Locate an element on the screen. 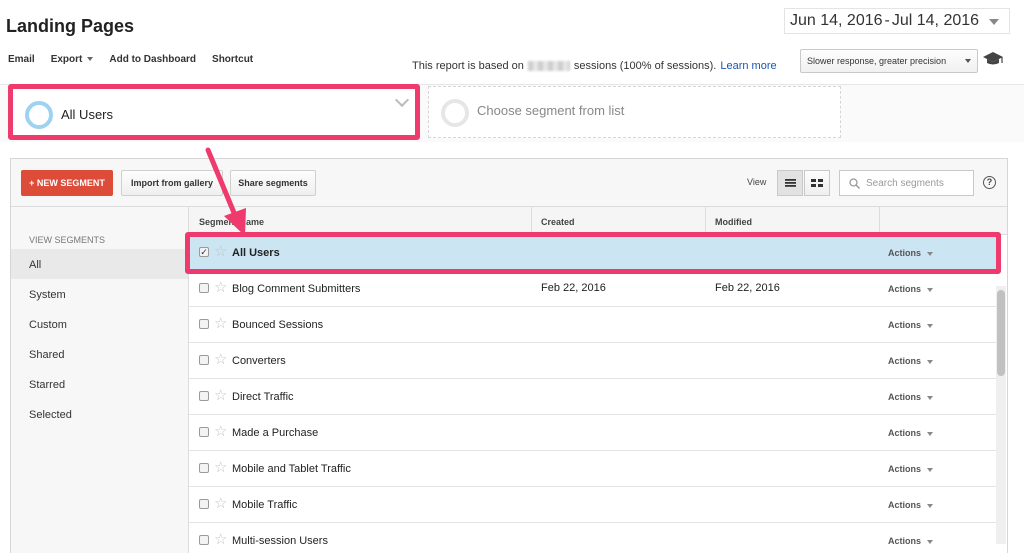 The image size is (1024, 553). segment-table-header: Segment Name Created Modified is located at coordinates (598, 221).